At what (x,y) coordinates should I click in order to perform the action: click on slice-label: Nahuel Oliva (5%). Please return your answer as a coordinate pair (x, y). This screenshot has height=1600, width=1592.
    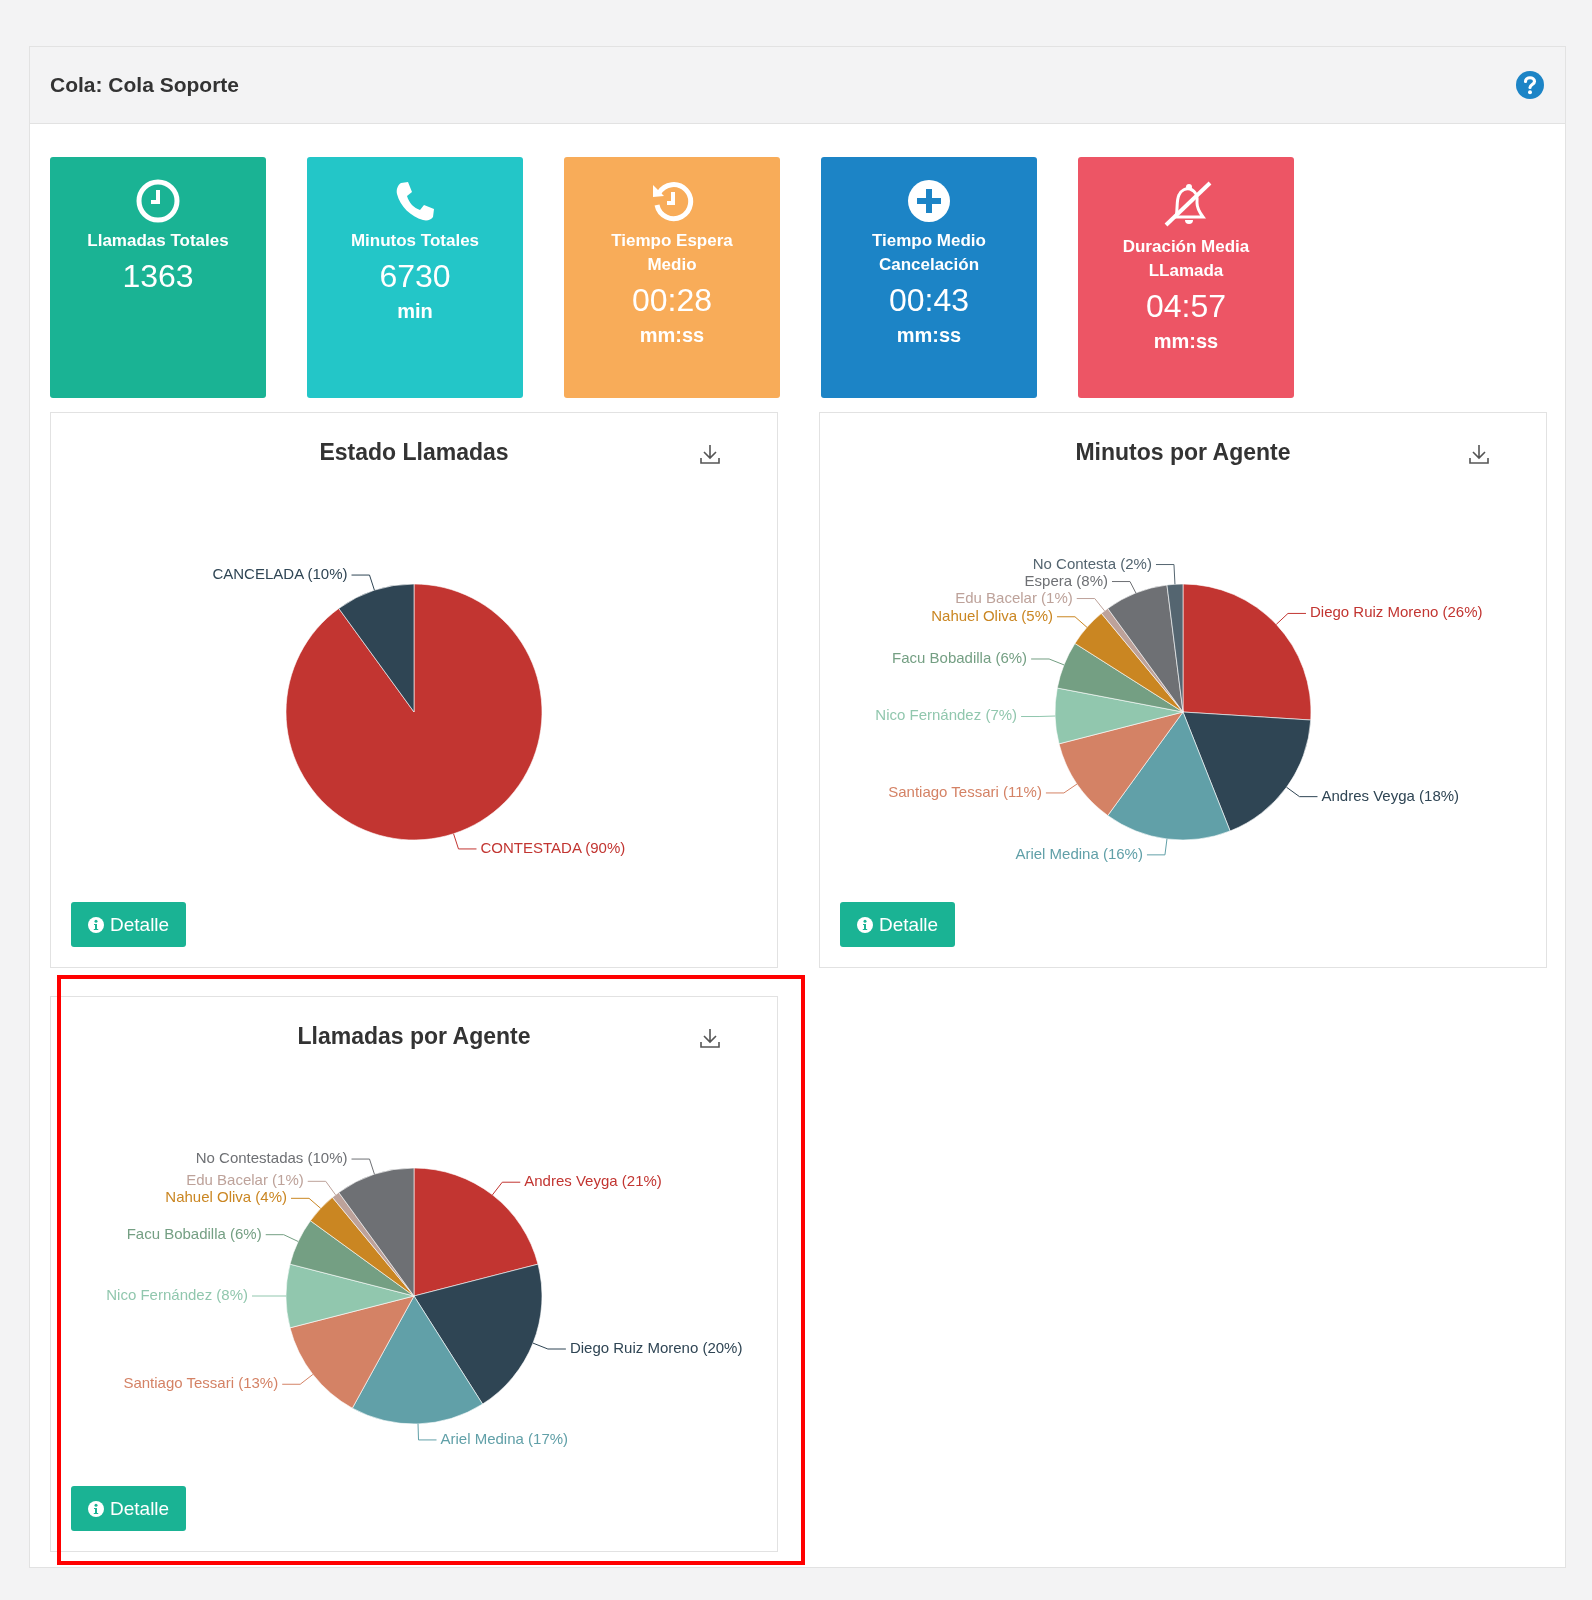
    Looking at the image, I should click on (992, 615).